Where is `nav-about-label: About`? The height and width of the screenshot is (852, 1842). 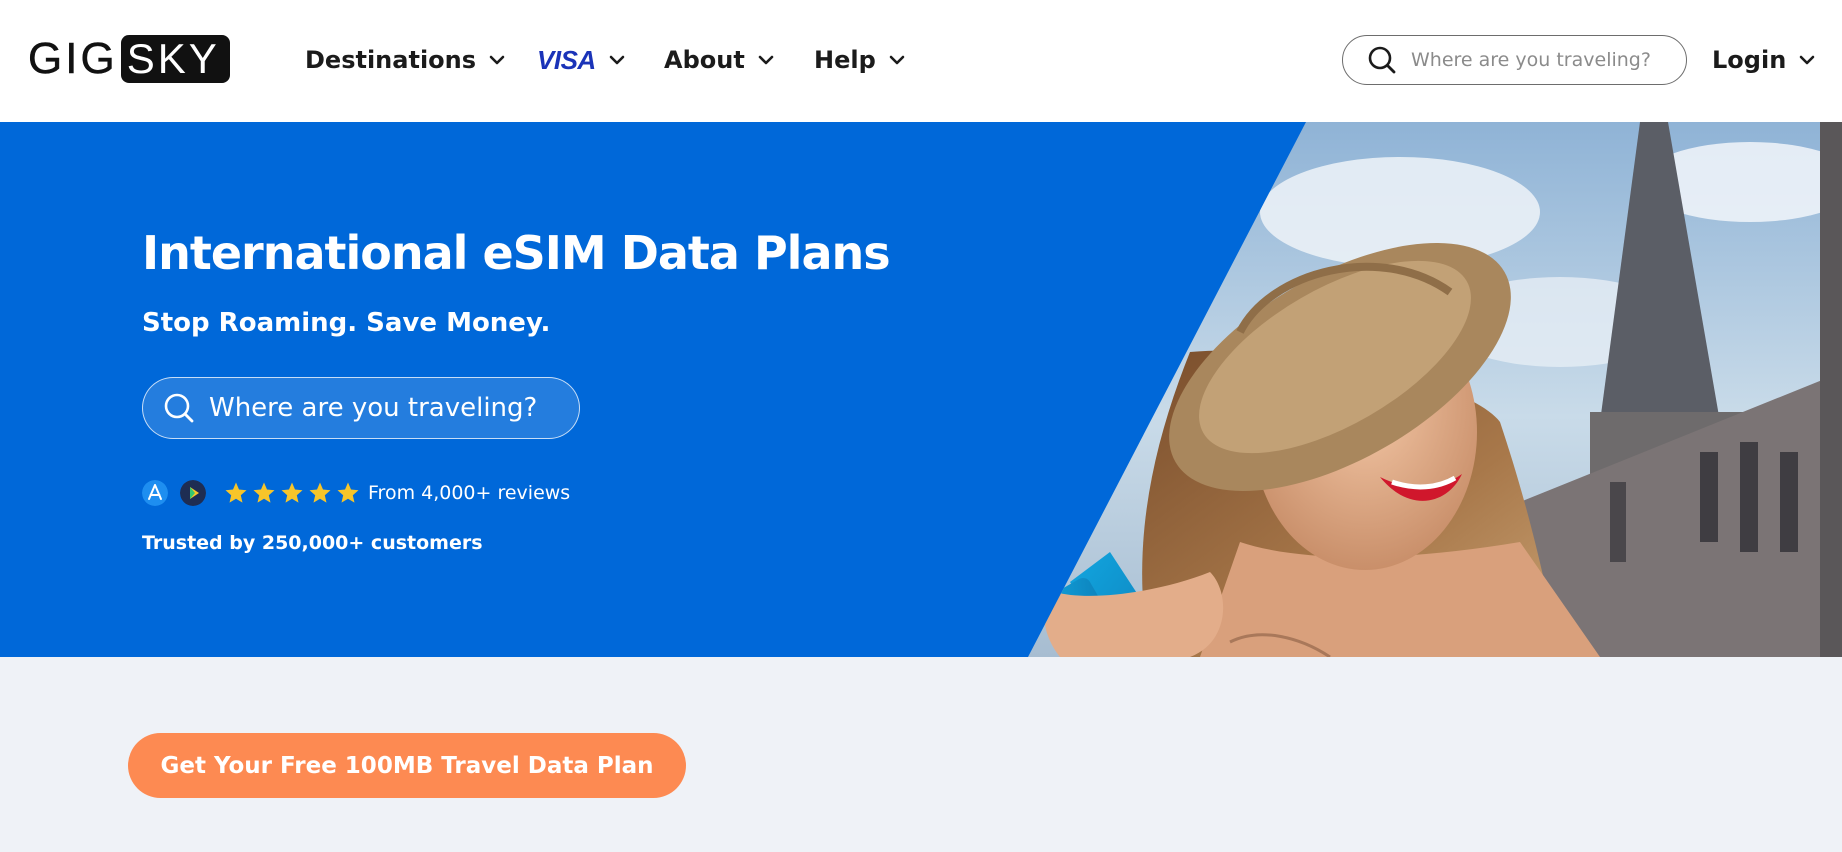 nav-about-label: About is located at coordinates (704, 60).